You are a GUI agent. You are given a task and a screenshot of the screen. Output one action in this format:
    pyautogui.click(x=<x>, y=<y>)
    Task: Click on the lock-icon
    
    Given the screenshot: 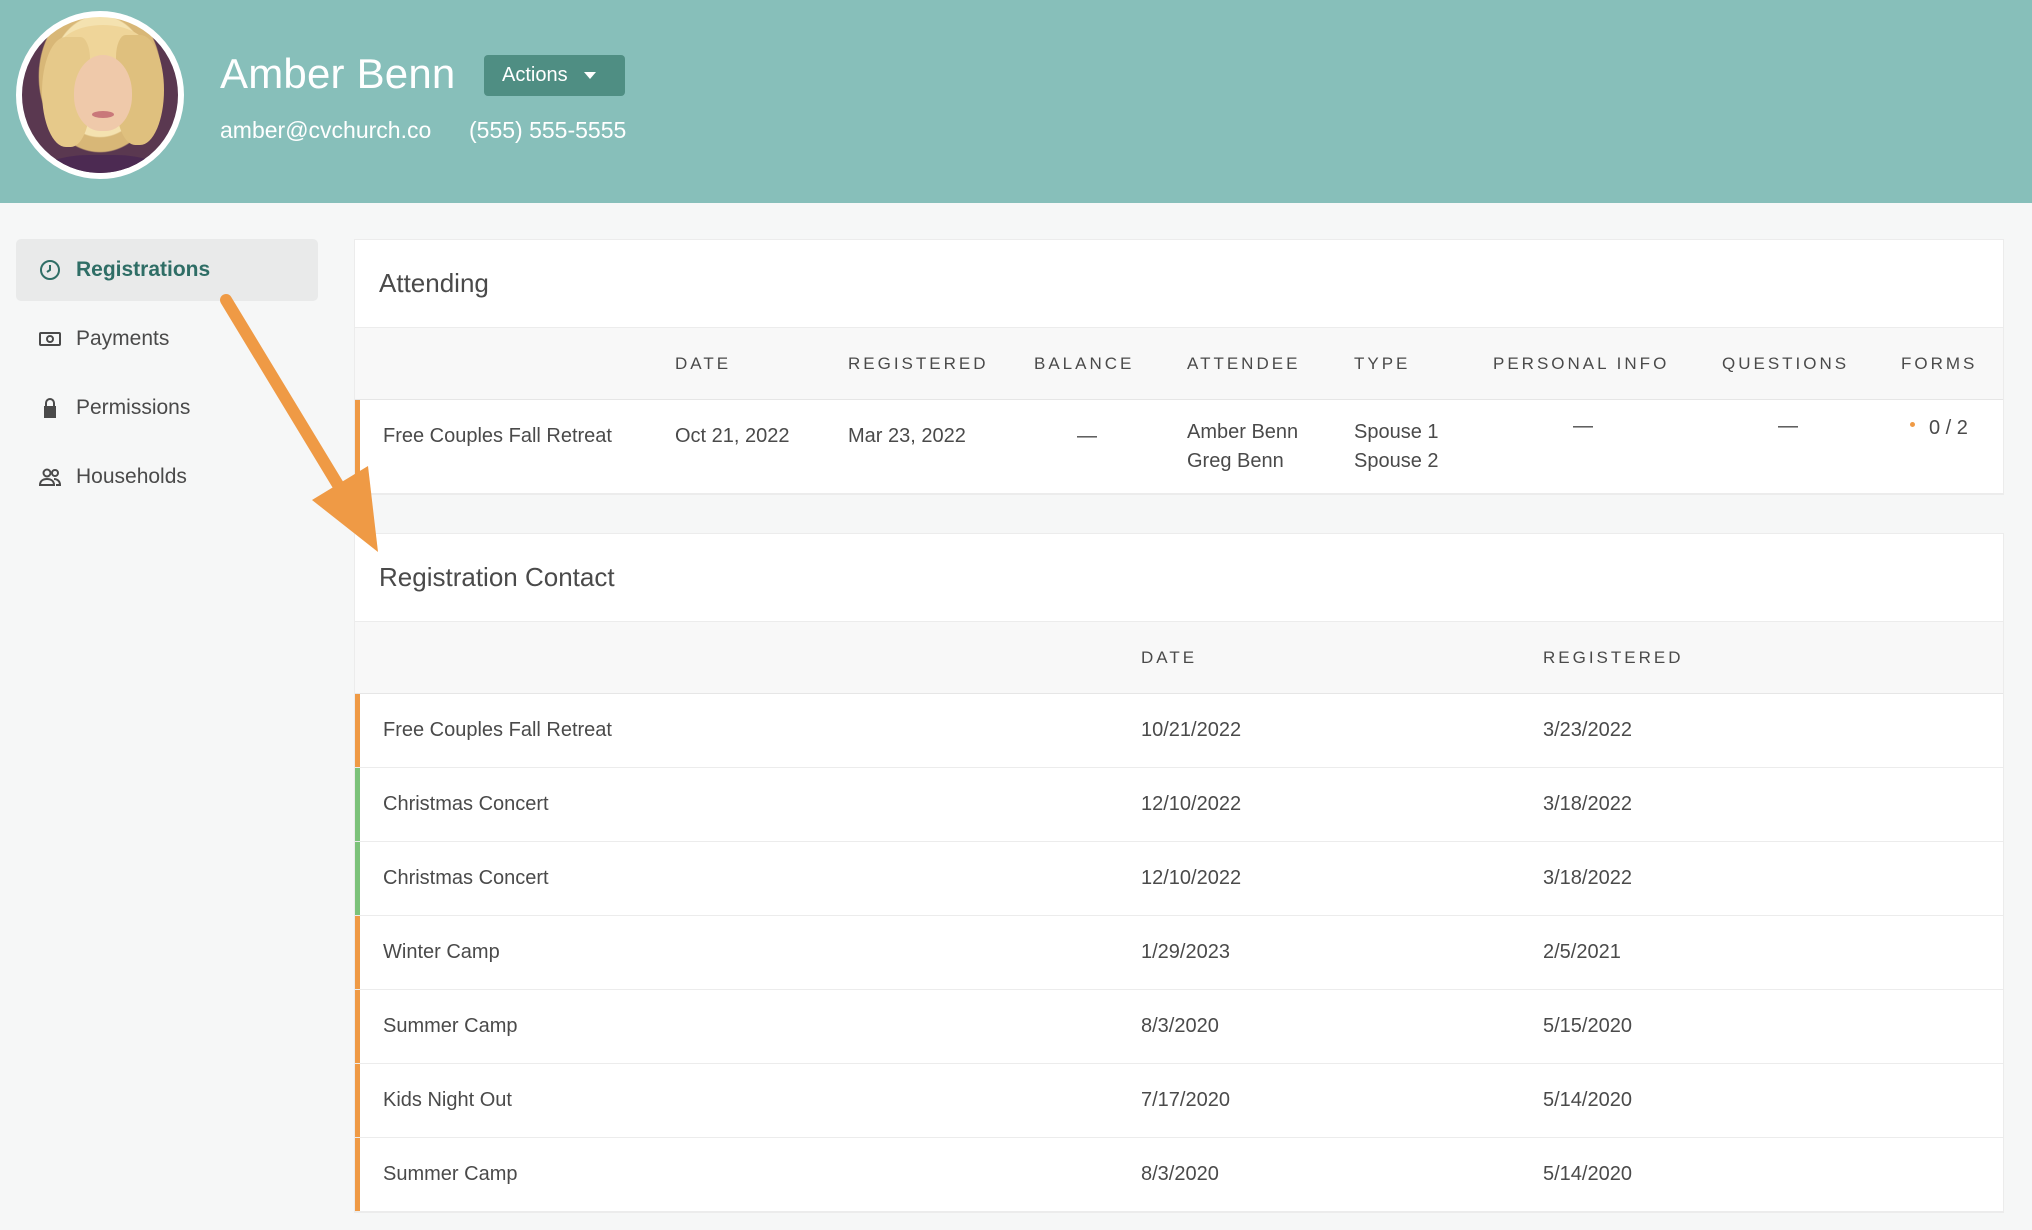 What is the action you would take?
    pyautogui.click(x=50, y=408)
    